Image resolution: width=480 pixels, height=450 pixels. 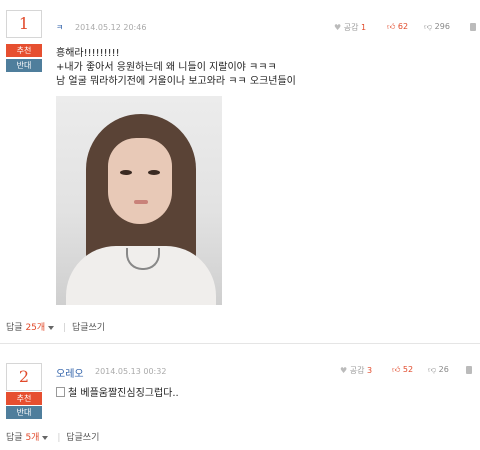 What do you see at coordinates (443, 369) in the screenshot?
I see `dislike-count: 26` at bounding box center [443, 369].